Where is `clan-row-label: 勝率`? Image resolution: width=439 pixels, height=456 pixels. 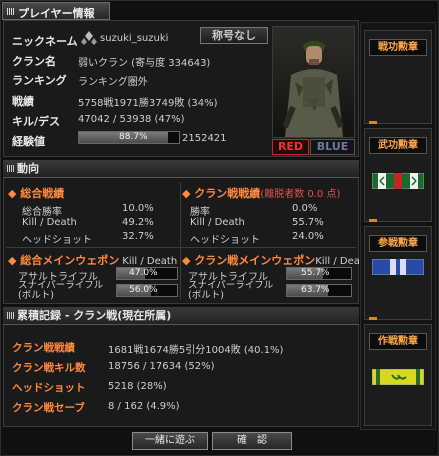
clan-row-label: 勝率 is located at coordinates (200, 212).